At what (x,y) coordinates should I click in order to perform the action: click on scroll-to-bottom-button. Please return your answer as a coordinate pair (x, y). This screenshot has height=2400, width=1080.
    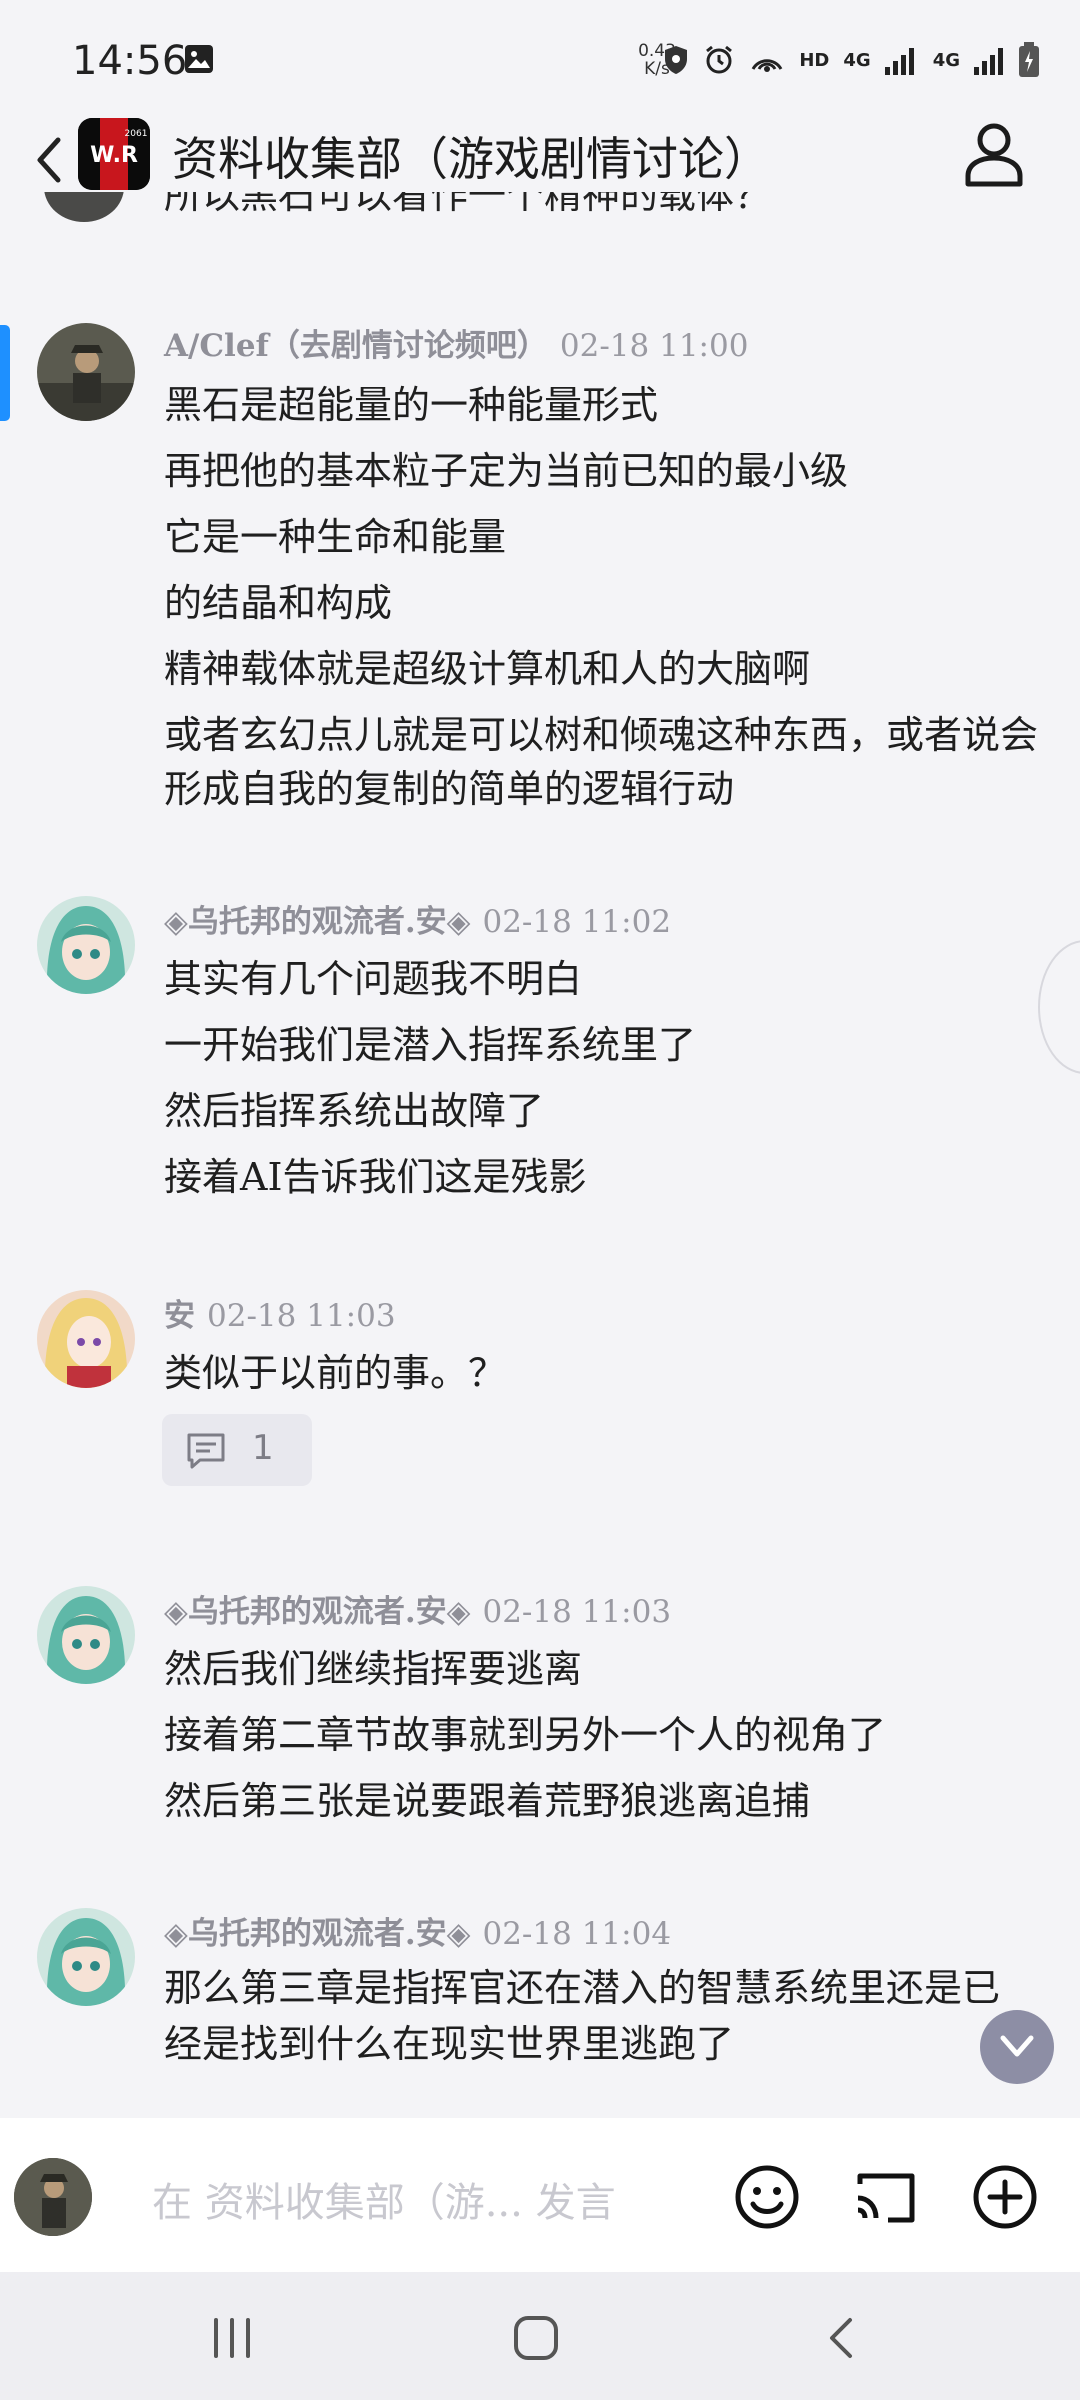
    Looking at the image, I should click on (1017, 2047).